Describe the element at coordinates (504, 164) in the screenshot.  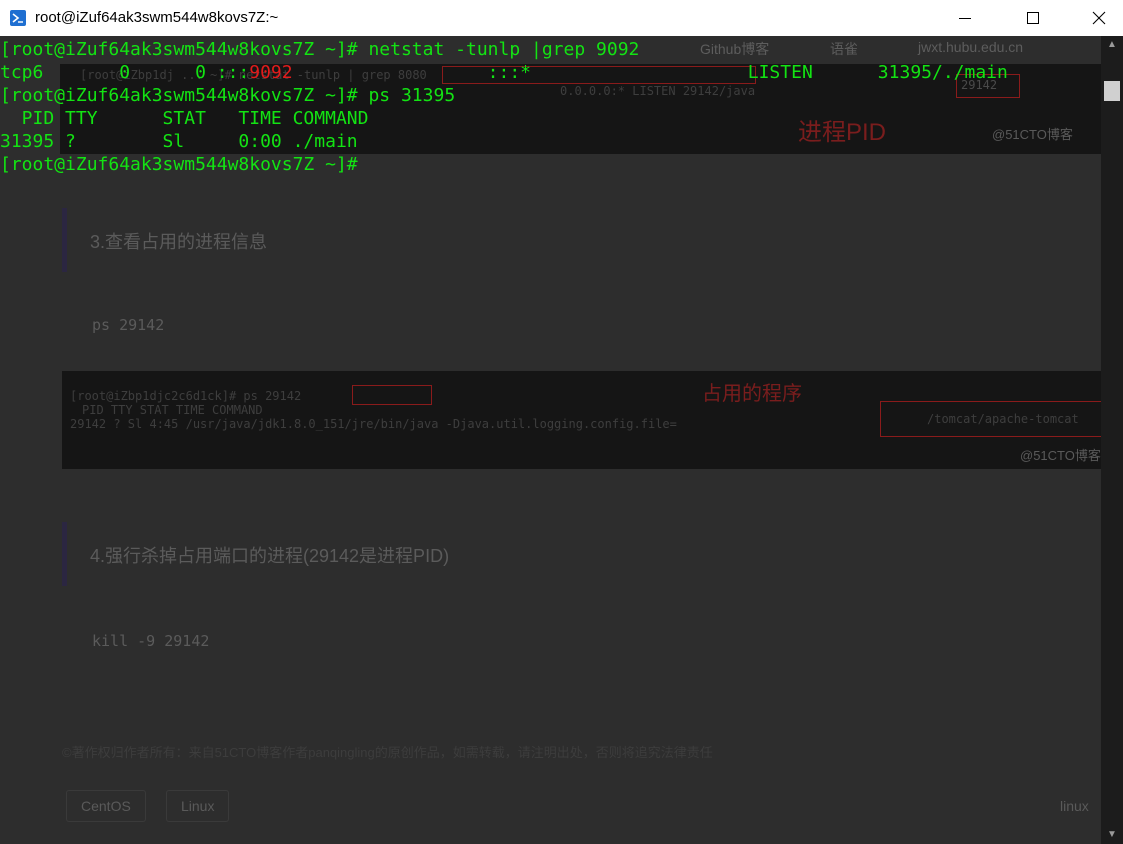
I see `terminal-line: [root@iZuf64ak3swm544w8kovs7Z ~]#` at that location.